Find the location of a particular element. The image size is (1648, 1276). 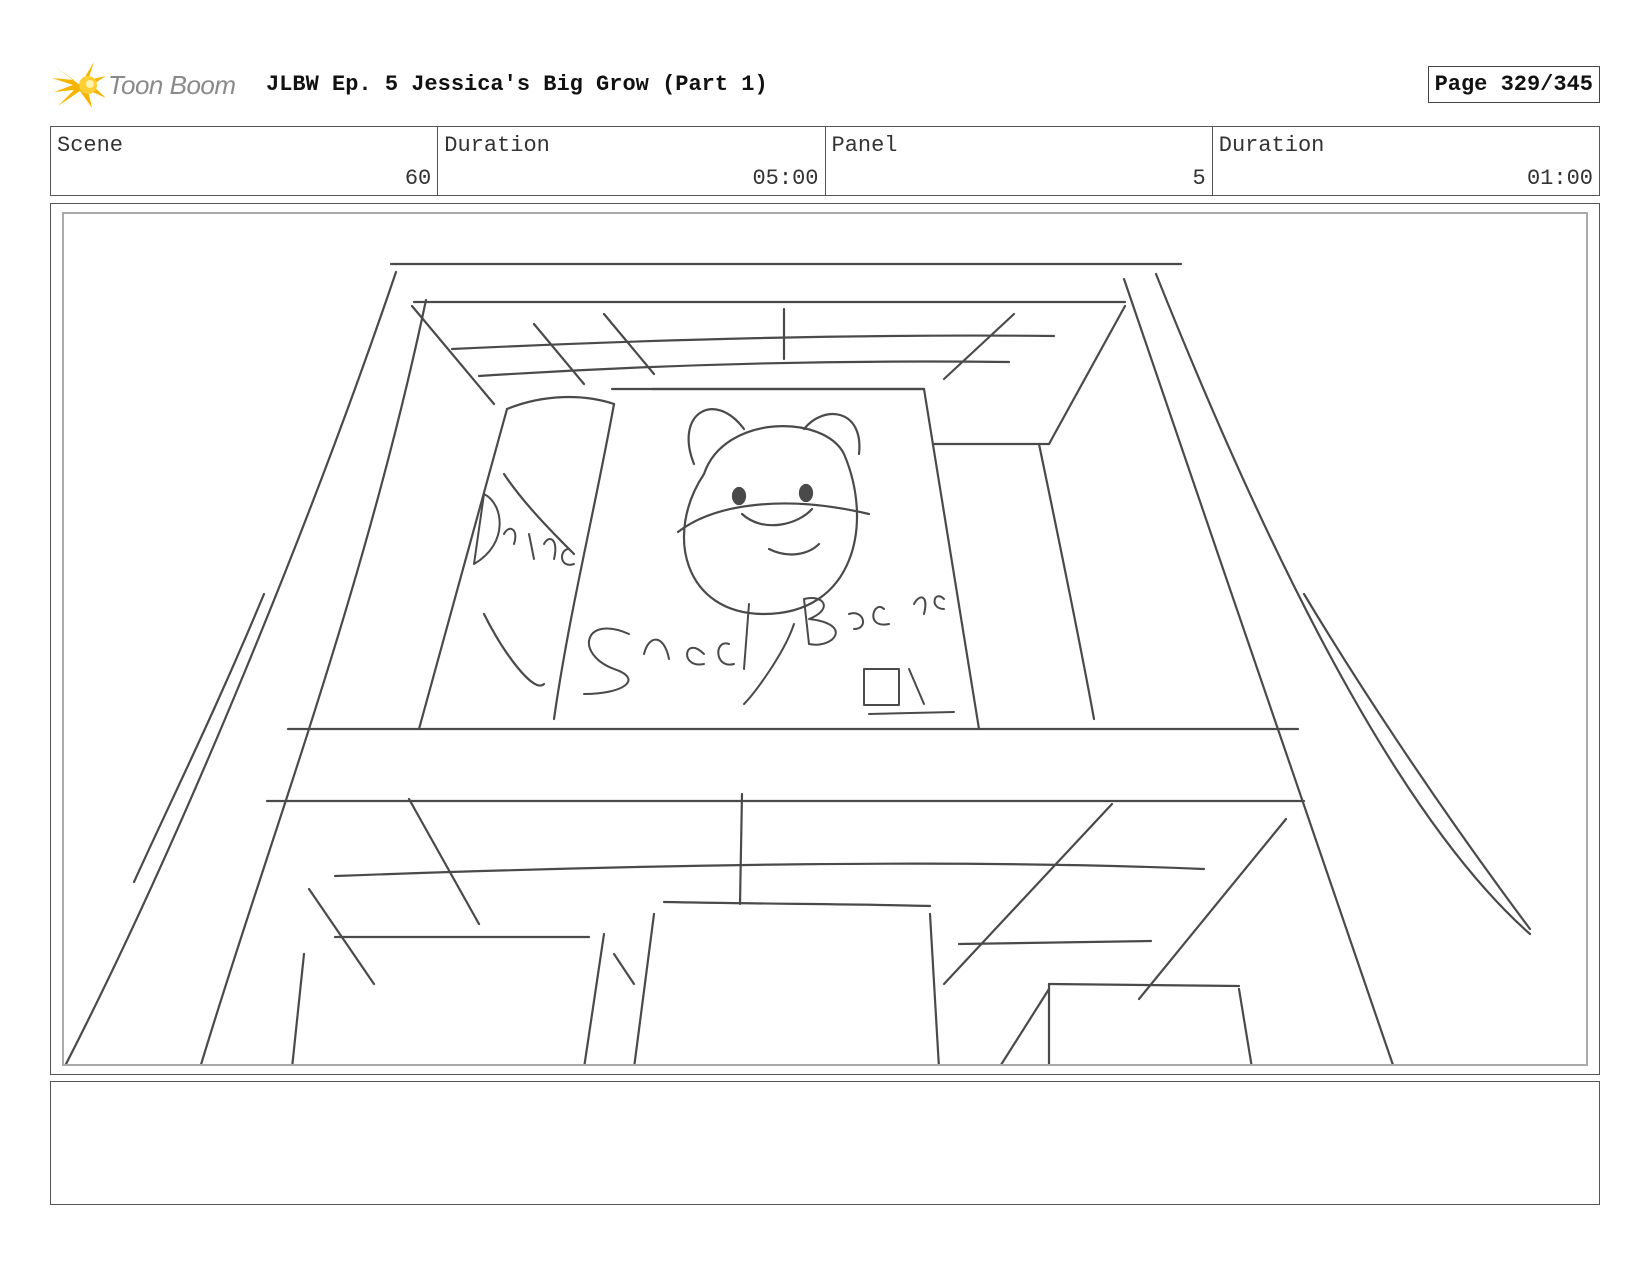

logo-wordmark: Toon Boom is located at coordinates (172, 85).